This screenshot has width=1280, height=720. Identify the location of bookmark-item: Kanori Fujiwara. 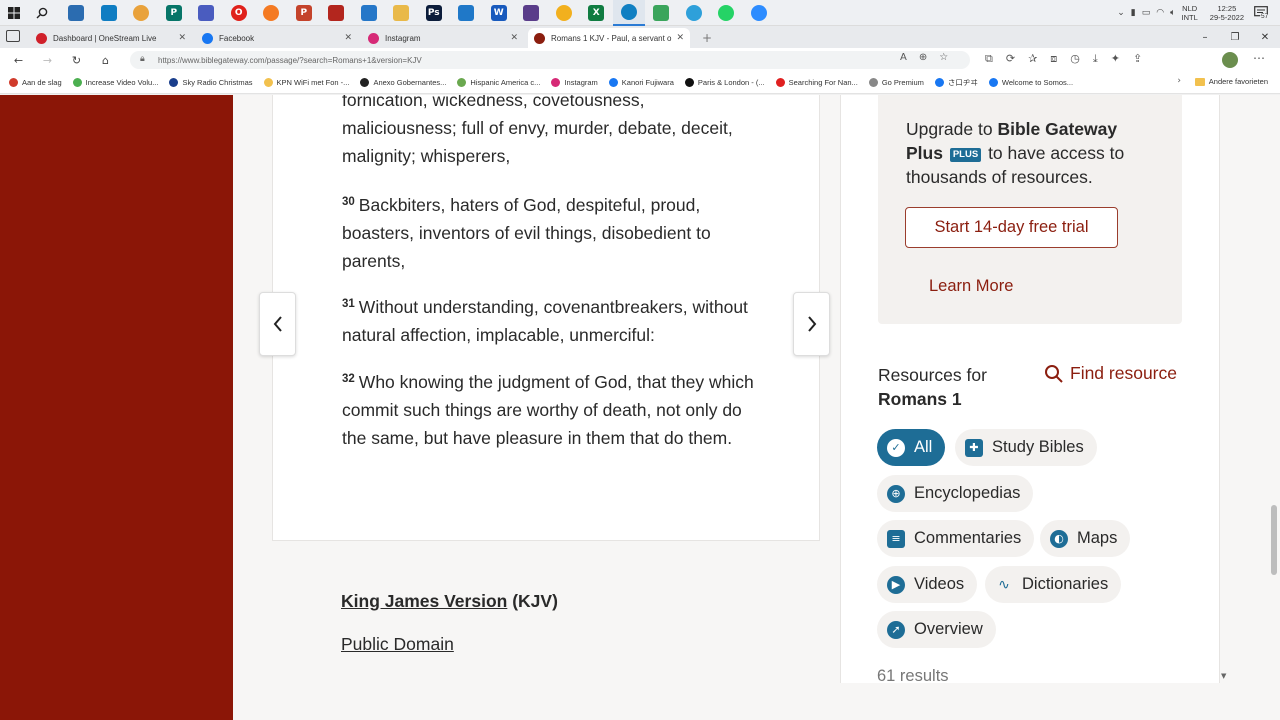
(641, 82).